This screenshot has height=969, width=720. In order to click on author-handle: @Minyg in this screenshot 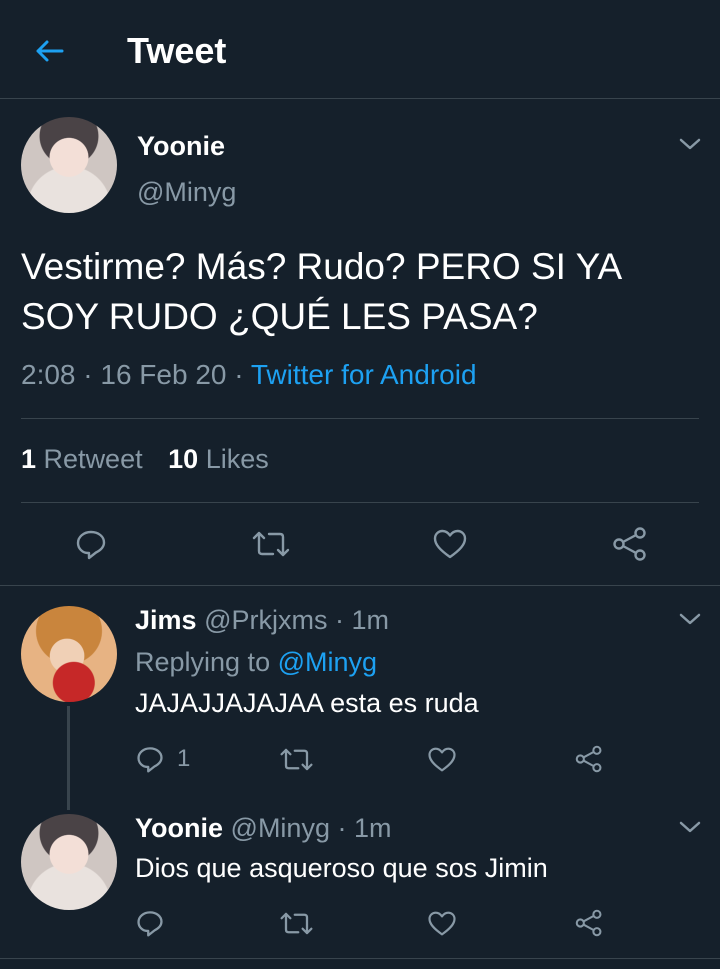, I will do `click(186, 192)`.